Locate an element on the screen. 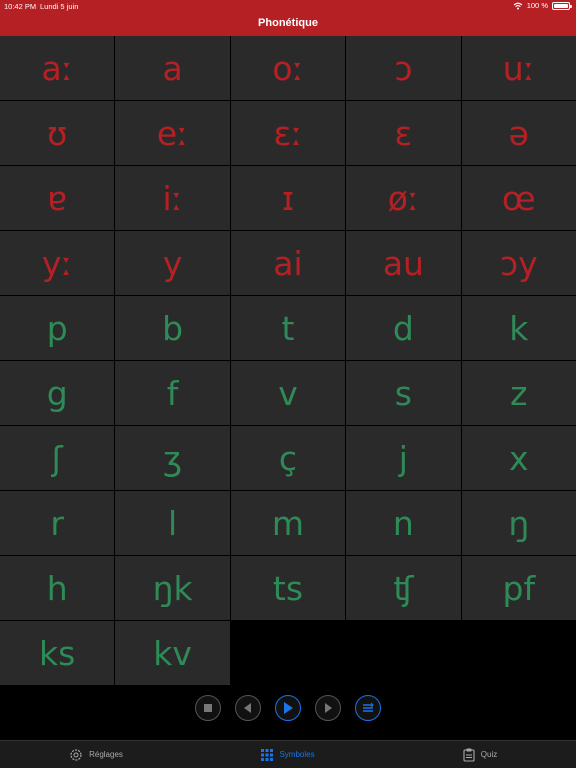 This screenshot has width=576, height=768. wifi-icon is located at coordinates (518, 6).